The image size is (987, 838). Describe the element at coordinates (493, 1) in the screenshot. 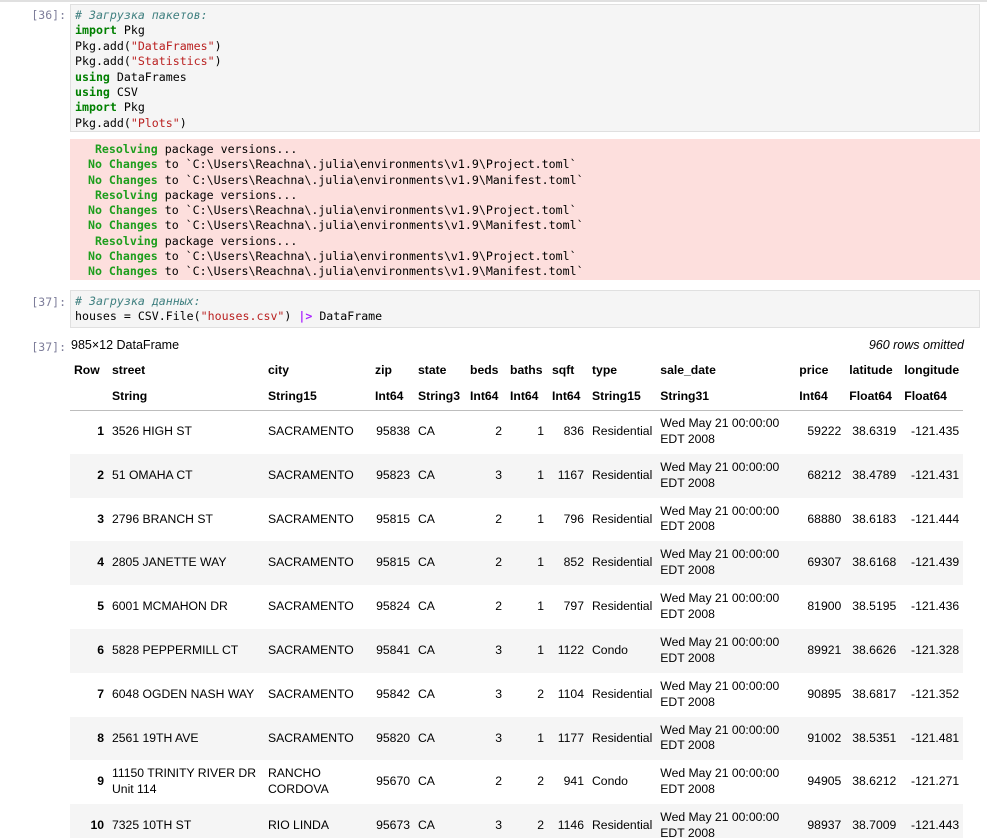

I see `notebook-top-border` at that location.